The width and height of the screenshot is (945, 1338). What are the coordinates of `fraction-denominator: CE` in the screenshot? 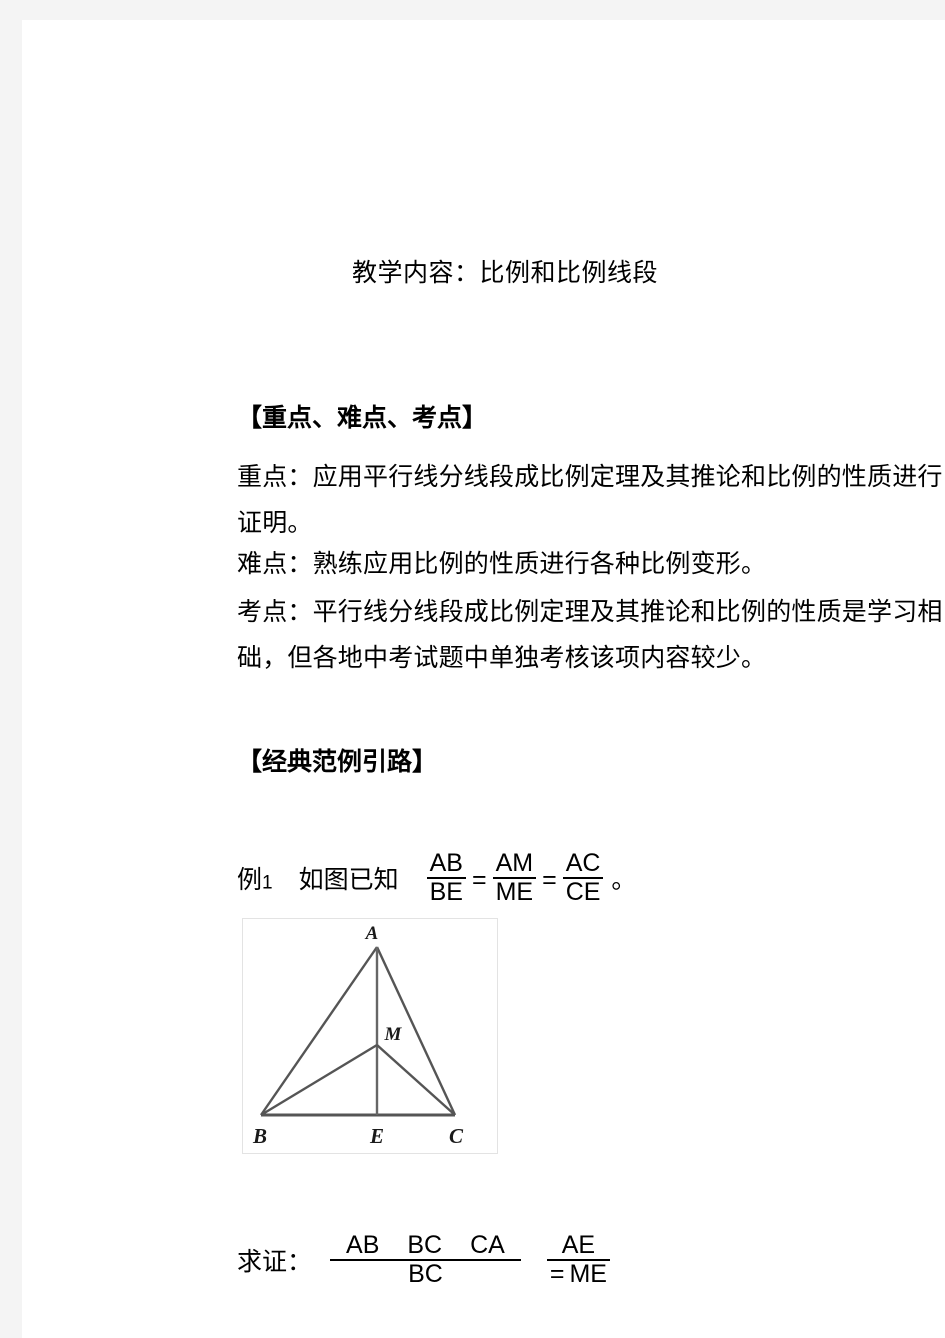 It's located at (583, 891).